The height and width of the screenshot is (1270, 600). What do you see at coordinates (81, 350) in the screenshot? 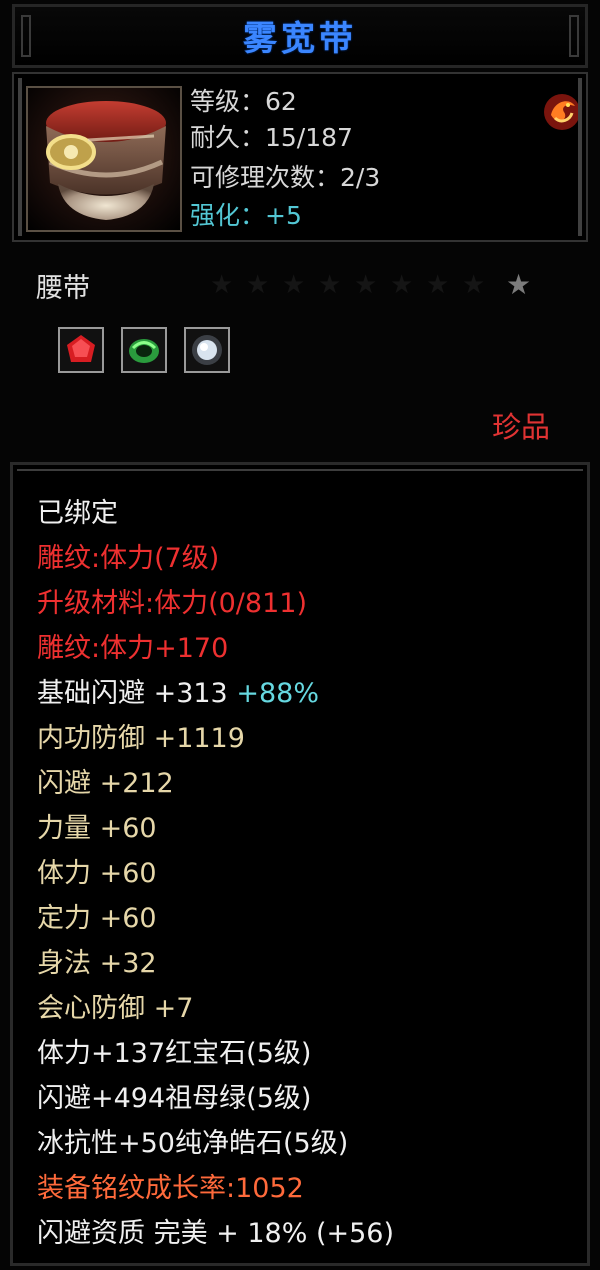
I see `ruby-gem-icon` at bounding box center [81, 350].